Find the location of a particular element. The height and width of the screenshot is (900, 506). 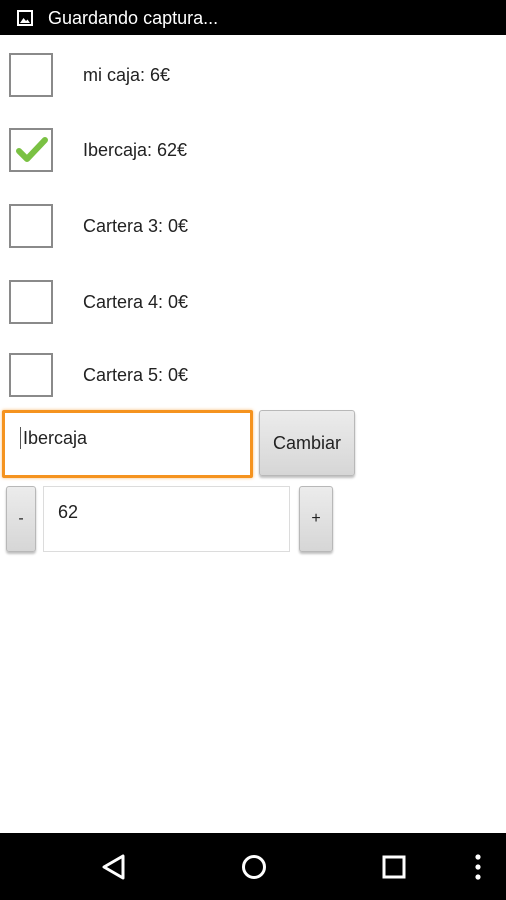

decrement-button: - is located at coordinates (21, 519).